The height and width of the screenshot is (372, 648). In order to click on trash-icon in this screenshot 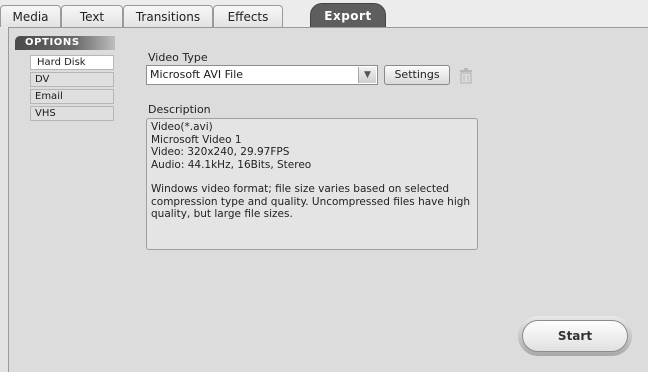, I will do `click(466, 76)`.